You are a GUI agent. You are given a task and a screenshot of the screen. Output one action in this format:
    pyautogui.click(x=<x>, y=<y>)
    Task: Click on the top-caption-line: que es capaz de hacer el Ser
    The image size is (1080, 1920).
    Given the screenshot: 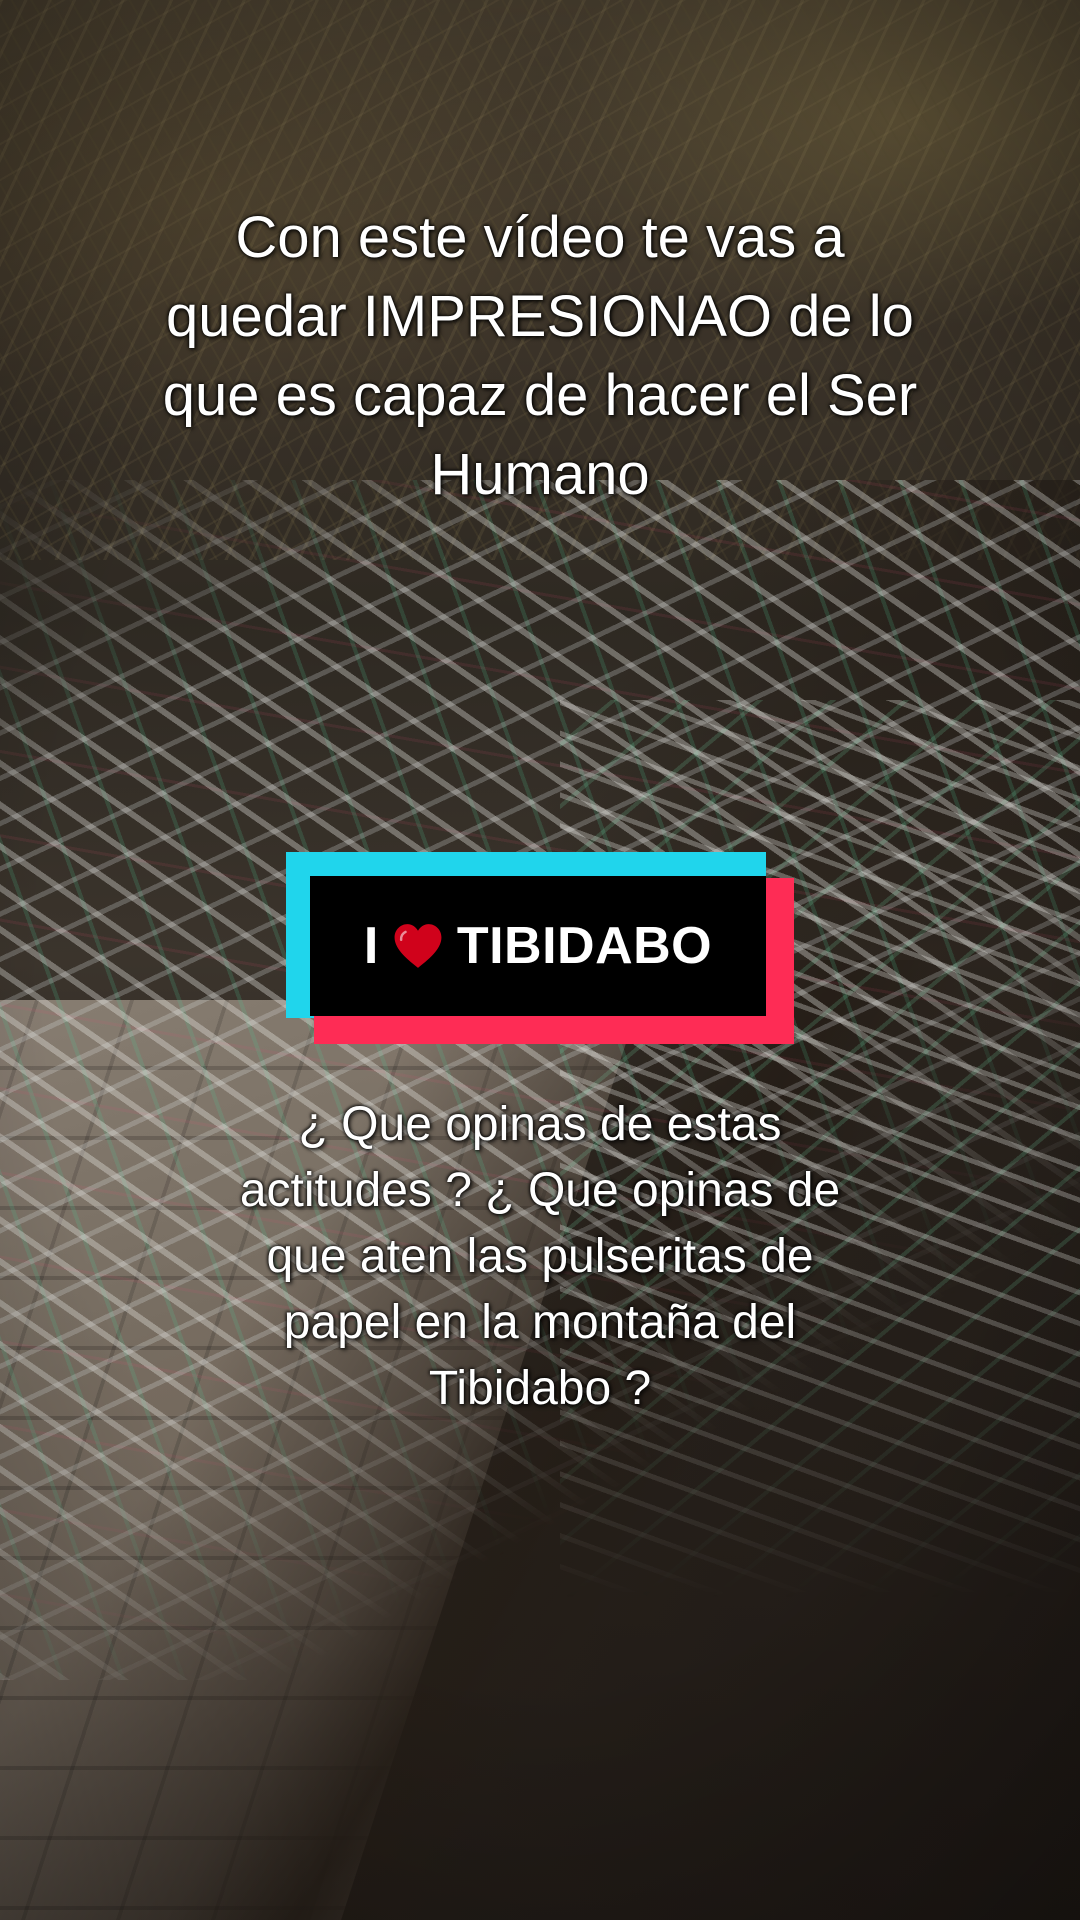 What is the action you would take?
    pyautogui.click(x=540, y=395)
    